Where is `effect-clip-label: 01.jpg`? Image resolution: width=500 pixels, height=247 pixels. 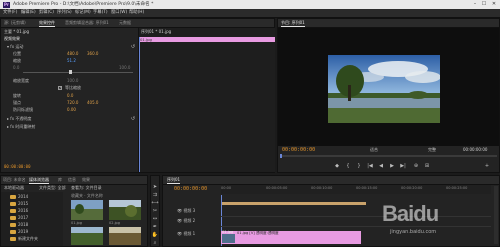 effect-clip-label: 01.jpg is located at coordinates (146, 39).